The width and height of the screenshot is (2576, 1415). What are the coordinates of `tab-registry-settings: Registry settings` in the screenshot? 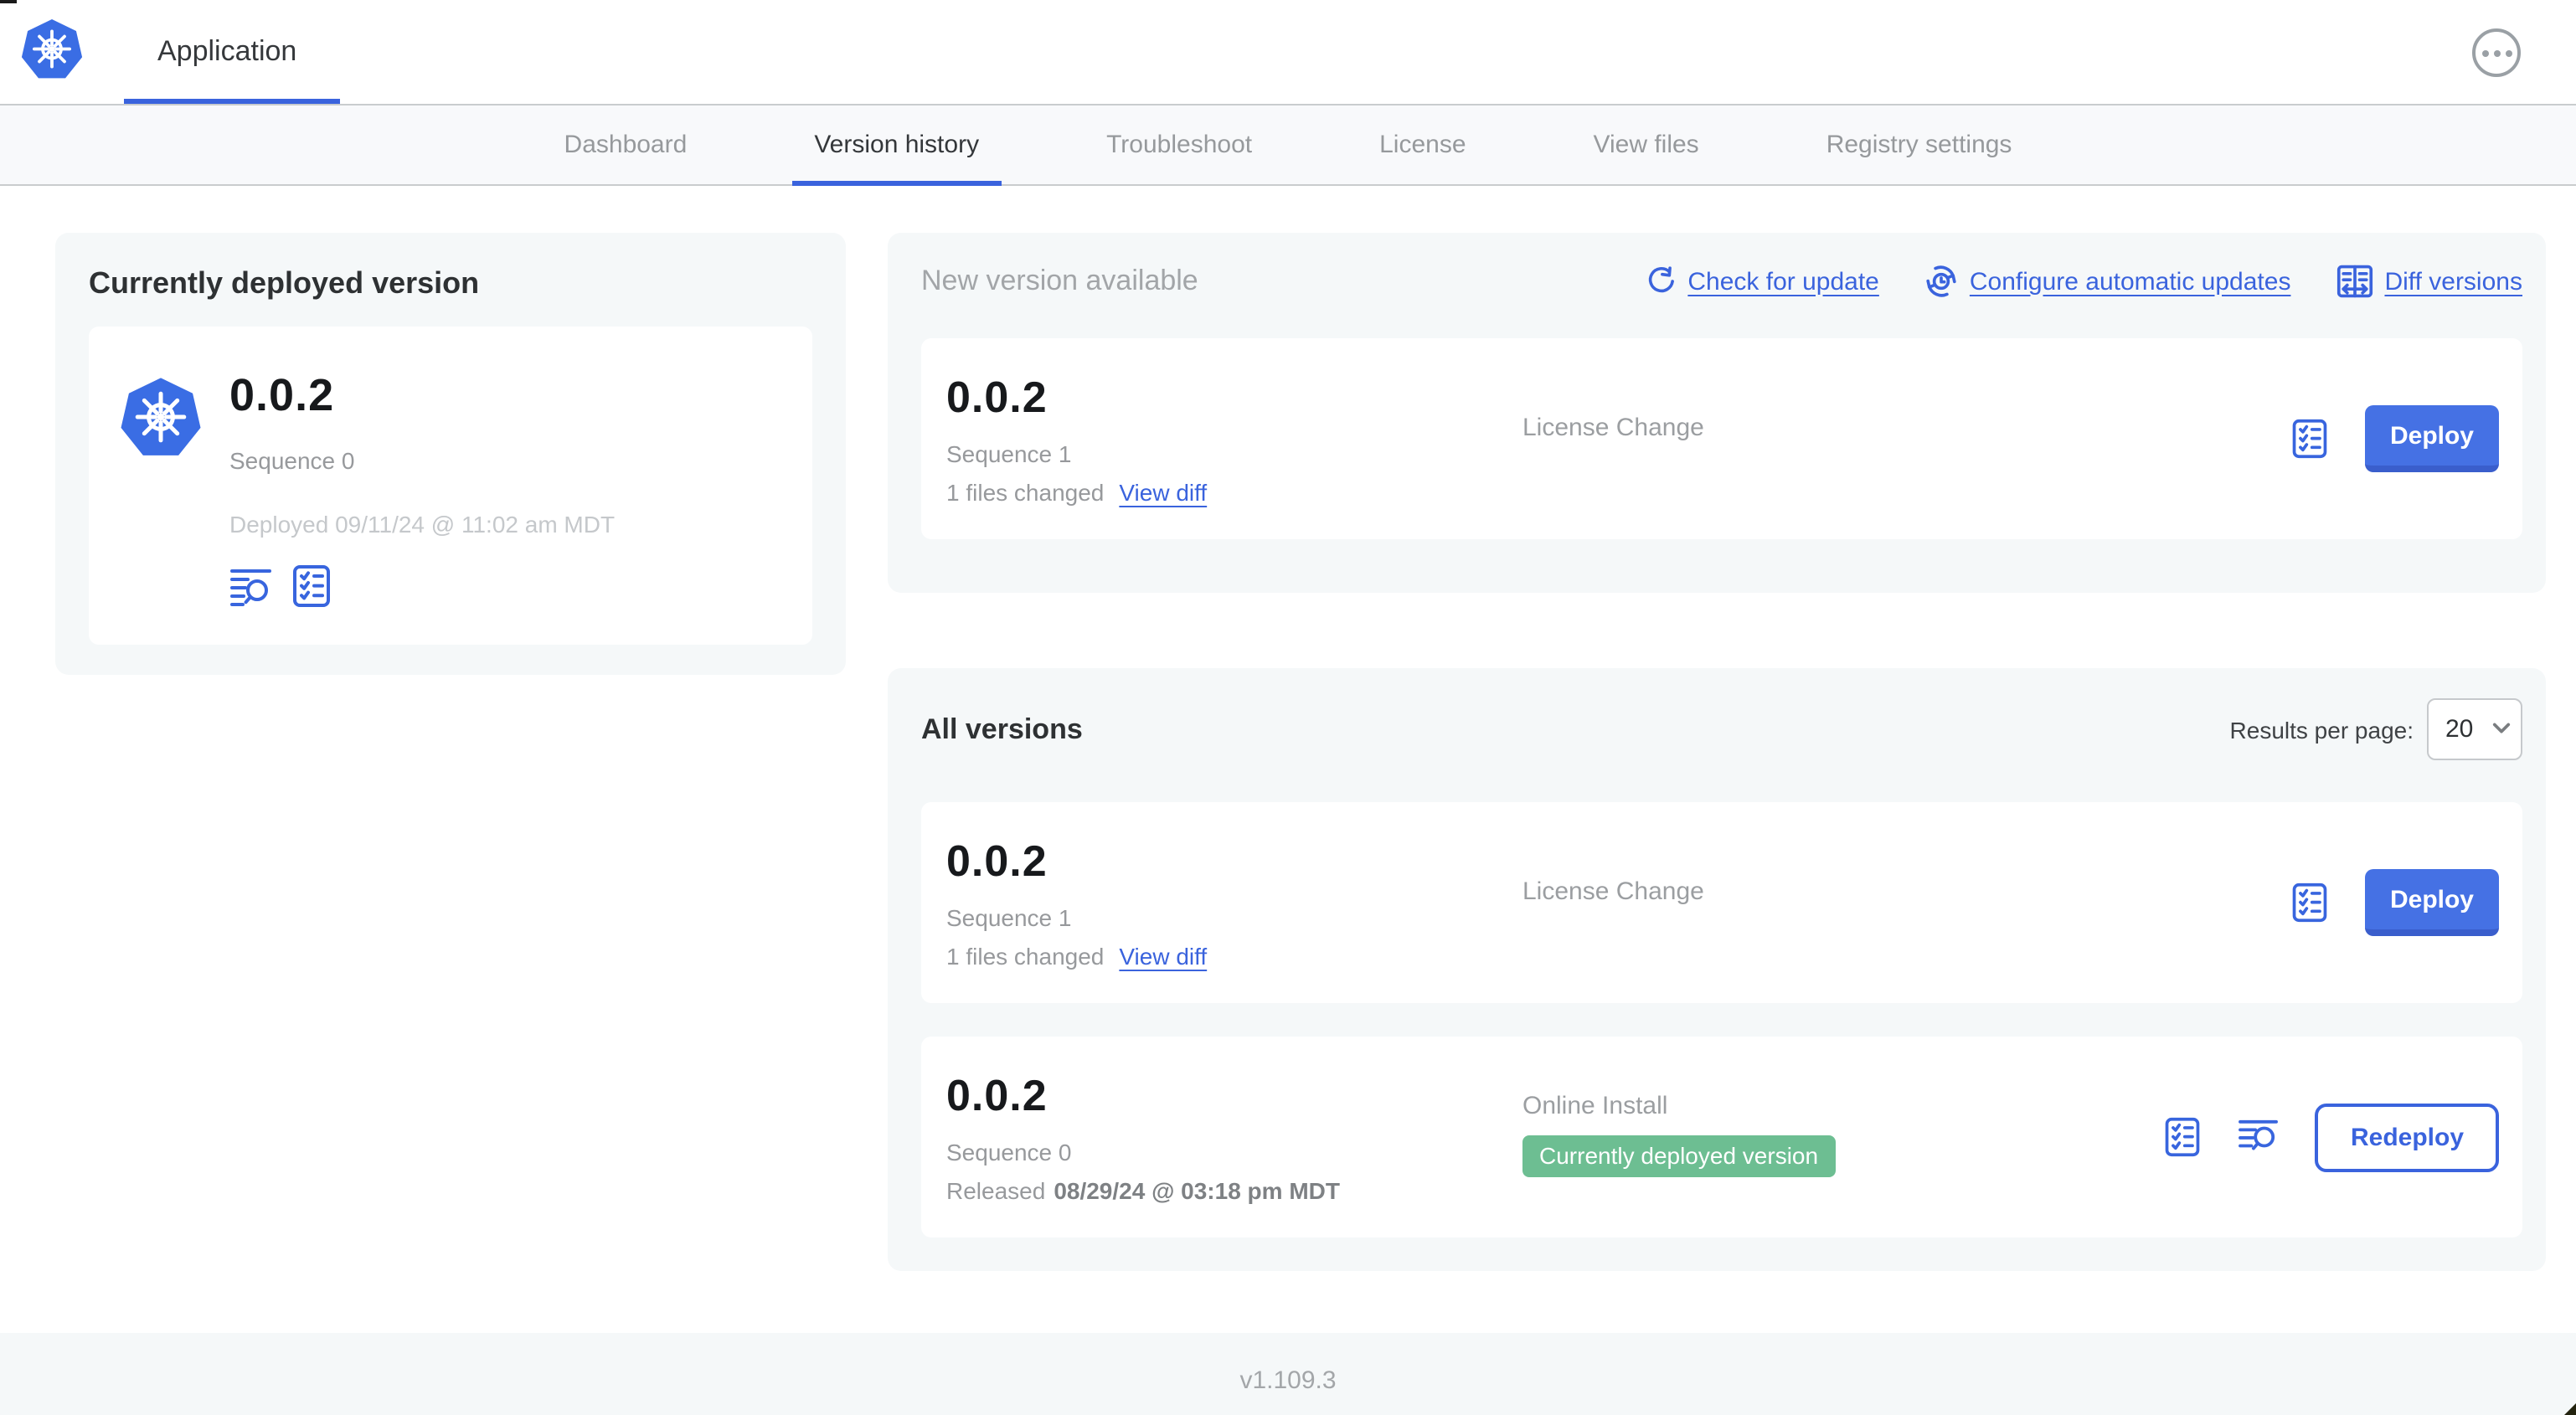 It's located at (1919, 144).